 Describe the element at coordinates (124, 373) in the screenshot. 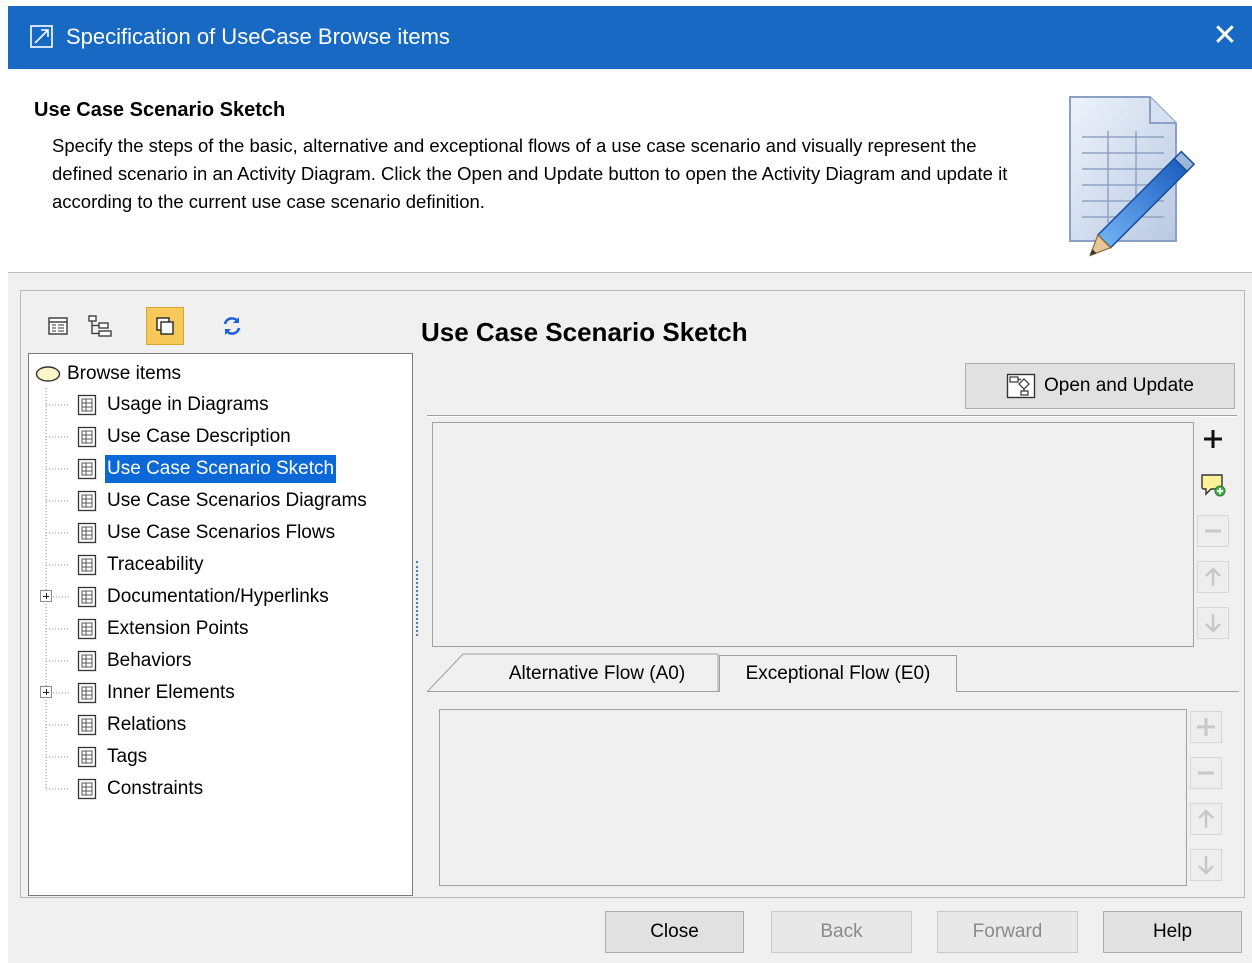

I see `tree-root-label: Browse items` at that location.